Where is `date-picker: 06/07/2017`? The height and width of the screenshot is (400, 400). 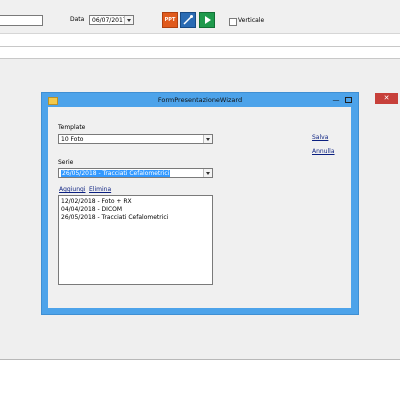
date-picker: 06/07/2017 is located at coordinates (111, 20).